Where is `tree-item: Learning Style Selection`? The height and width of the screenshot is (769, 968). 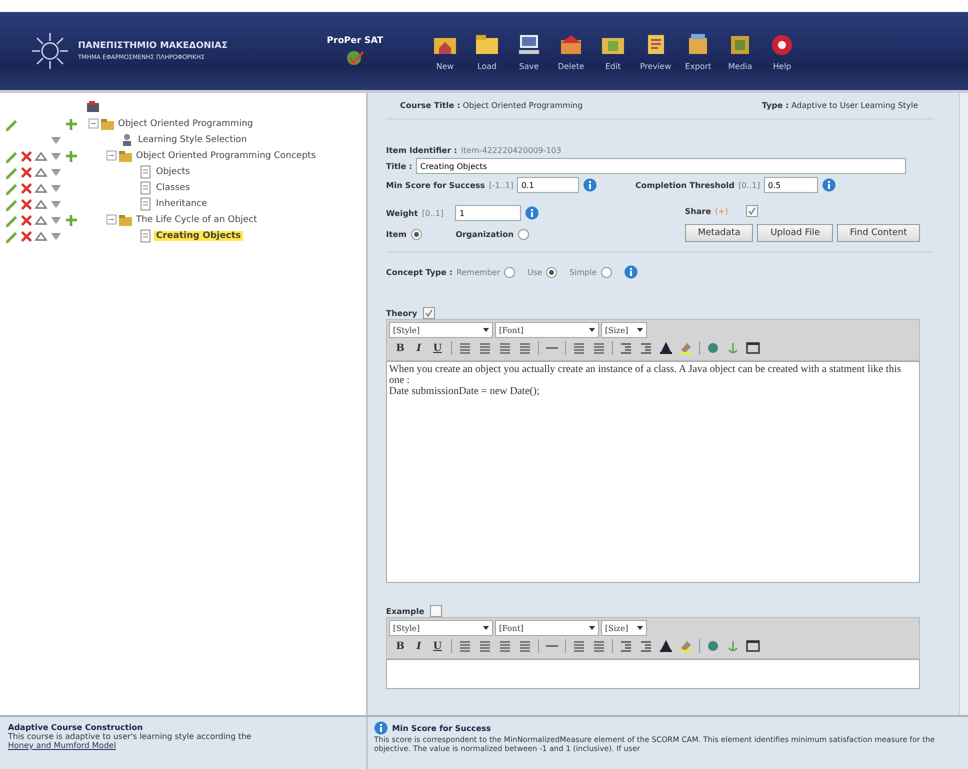
tree-item: Learning Style Selection is located at coordinates (192, 140).